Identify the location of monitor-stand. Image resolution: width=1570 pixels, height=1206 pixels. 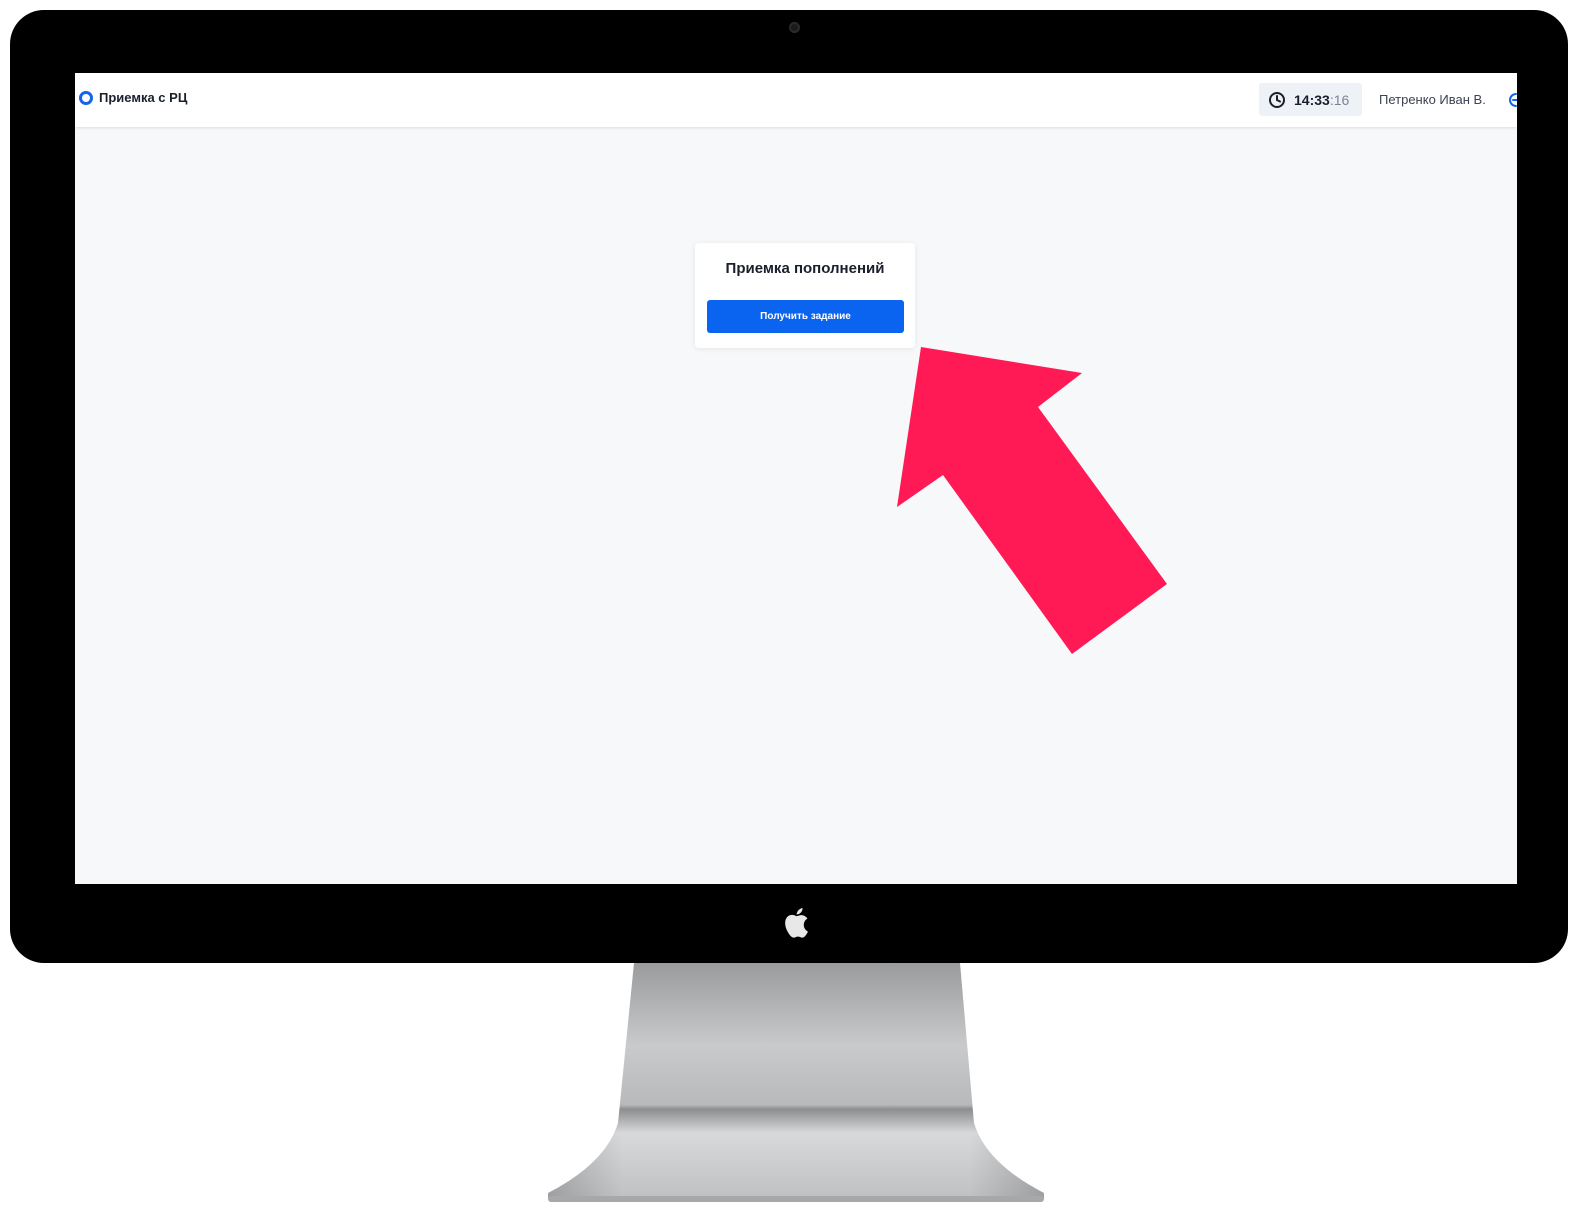
(796, 1082).